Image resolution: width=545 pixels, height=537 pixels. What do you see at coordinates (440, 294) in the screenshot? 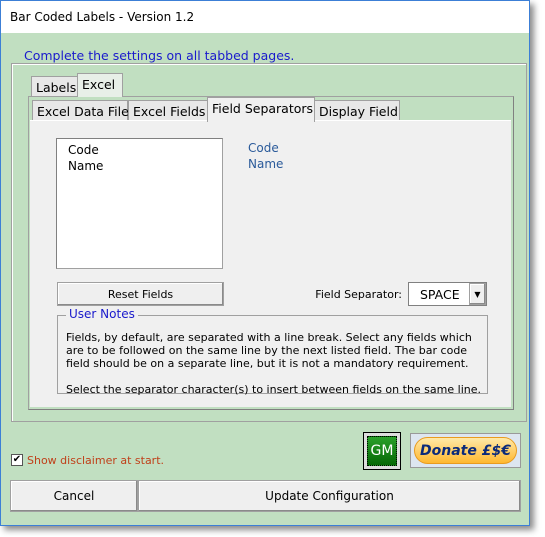
I see `field-separator-value: SPACE` at bounding box center [440, 294].